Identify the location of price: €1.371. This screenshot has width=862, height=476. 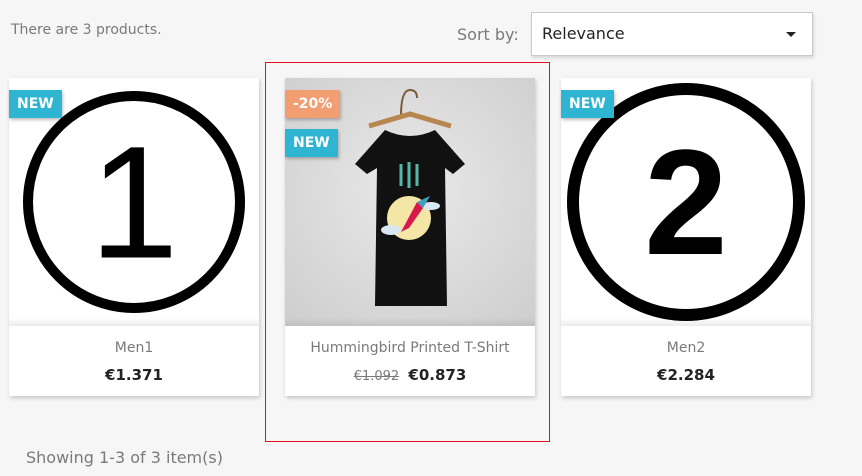
(134, 375).